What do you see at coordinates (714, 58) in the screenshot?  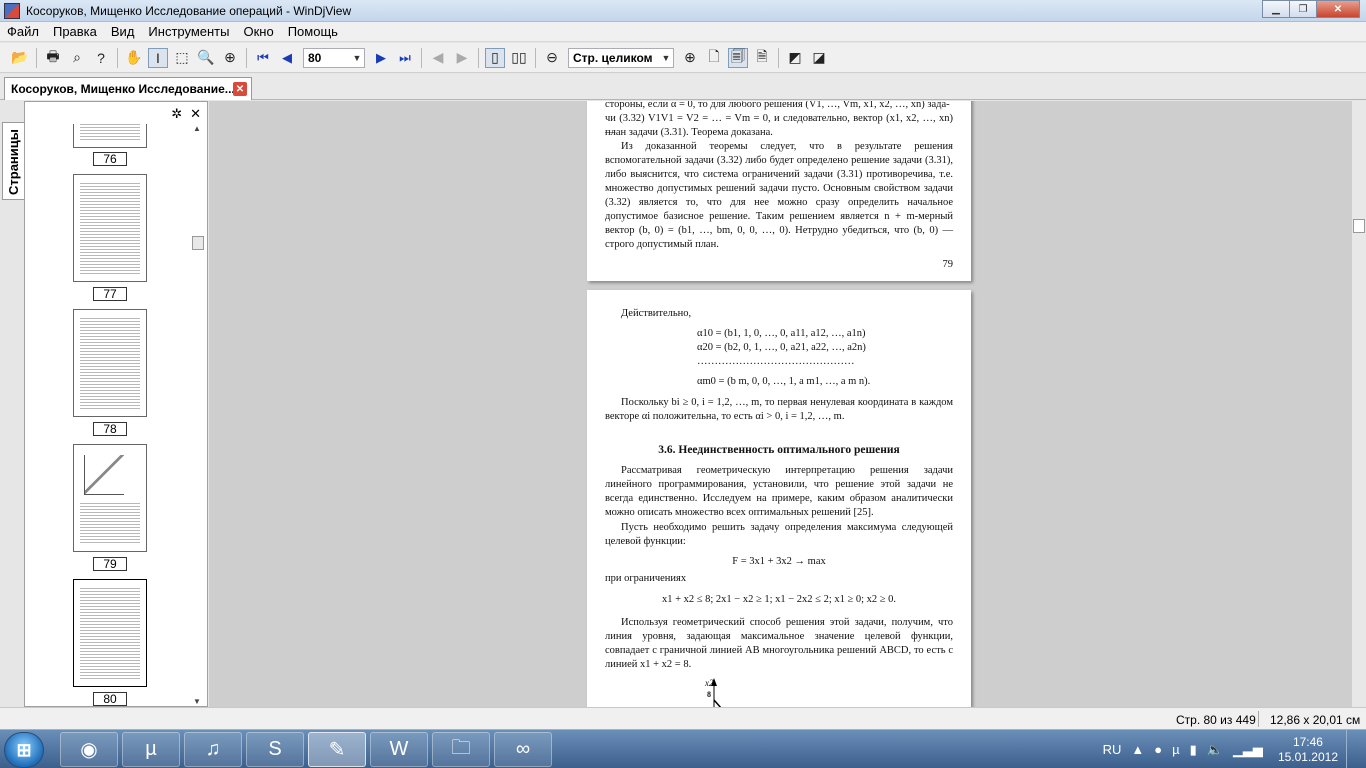 I see `page-icon: 🗋` at bounding box center [714, 58].